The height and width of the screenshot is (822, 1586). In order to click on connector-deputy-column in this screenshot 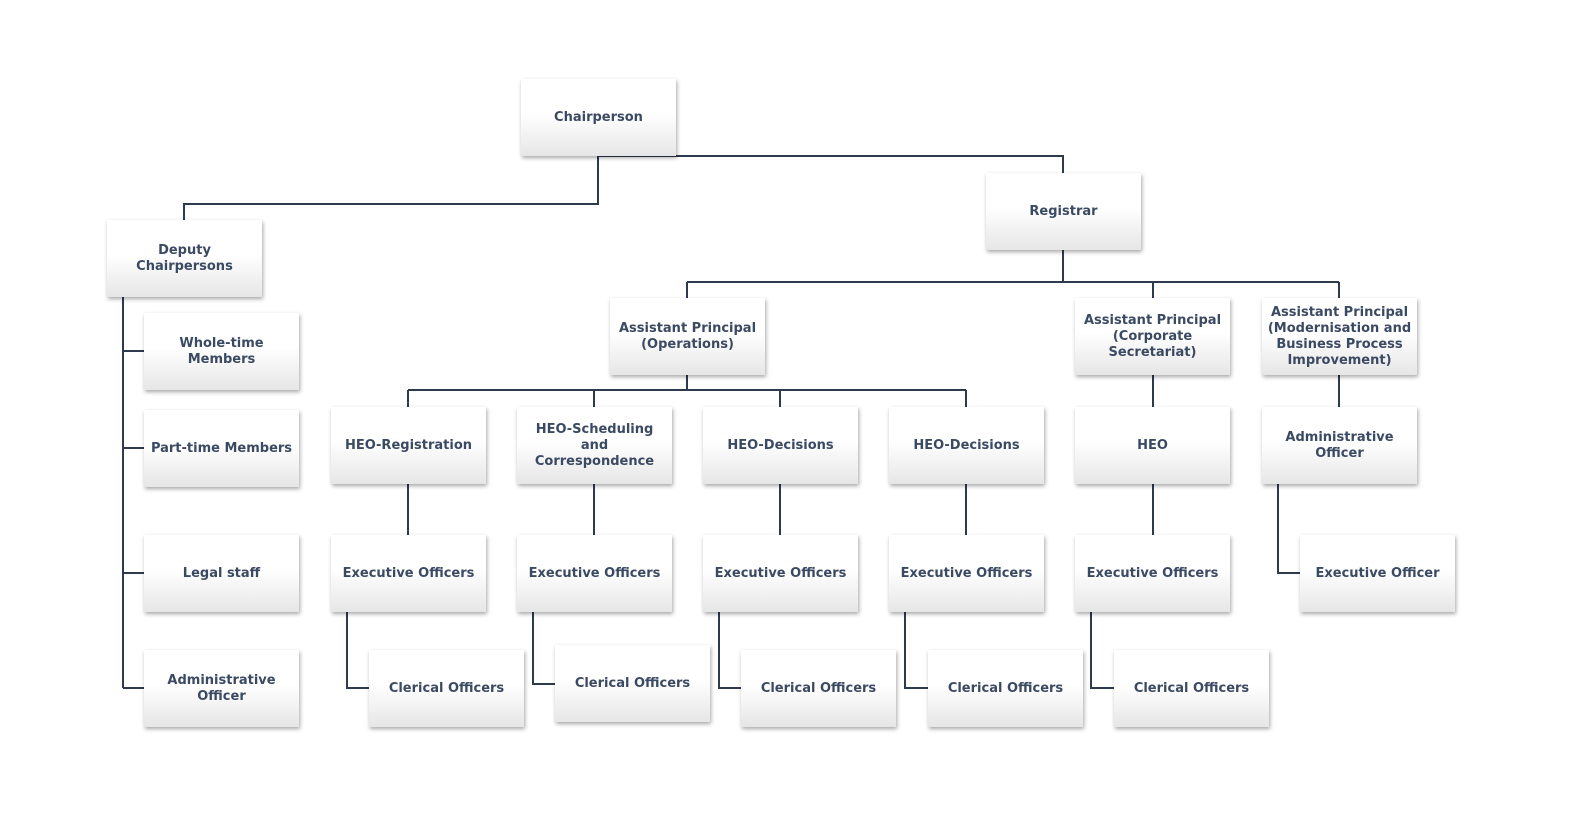, I will do `click(133, 493)`.